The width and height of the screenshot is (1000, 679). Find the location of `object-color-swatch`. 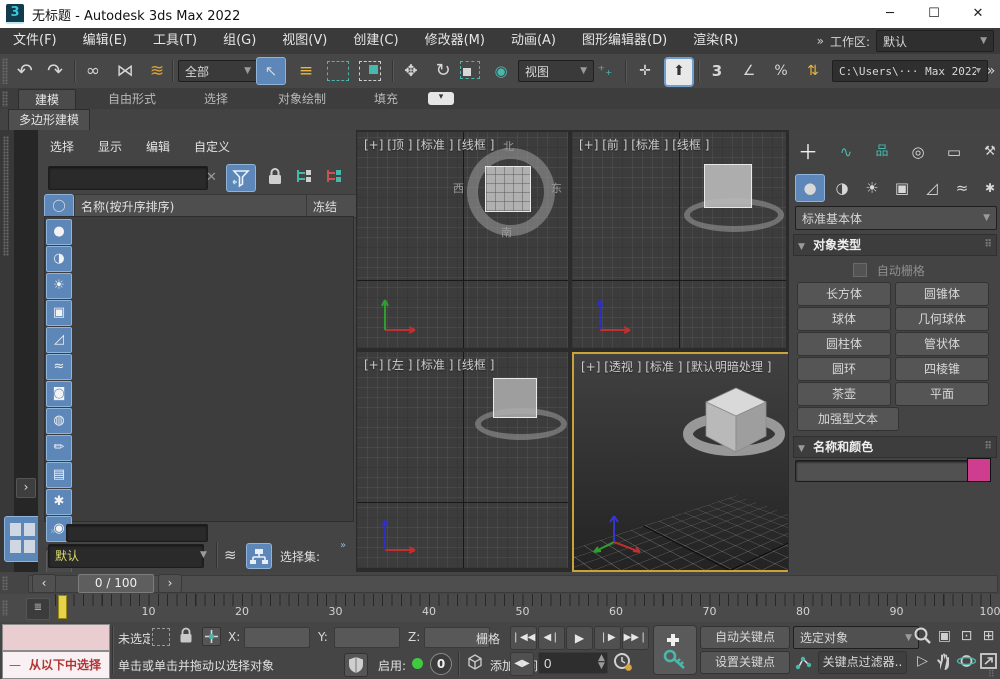

object-color-swatch is located at coordinates (979, 470).